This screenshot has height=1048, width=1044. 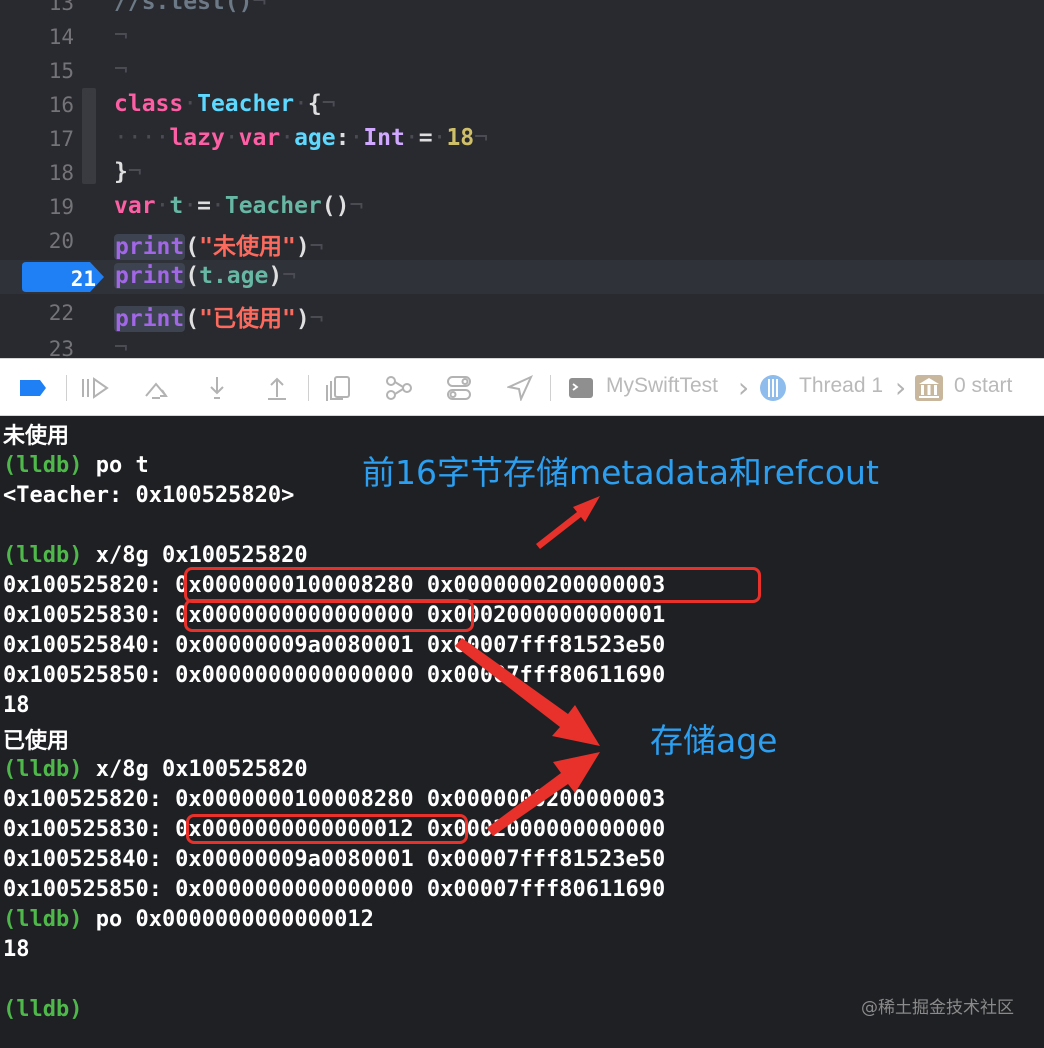 I want to click on code-line-22: 22 print("已使用")¬, so click(x=522, y=314).